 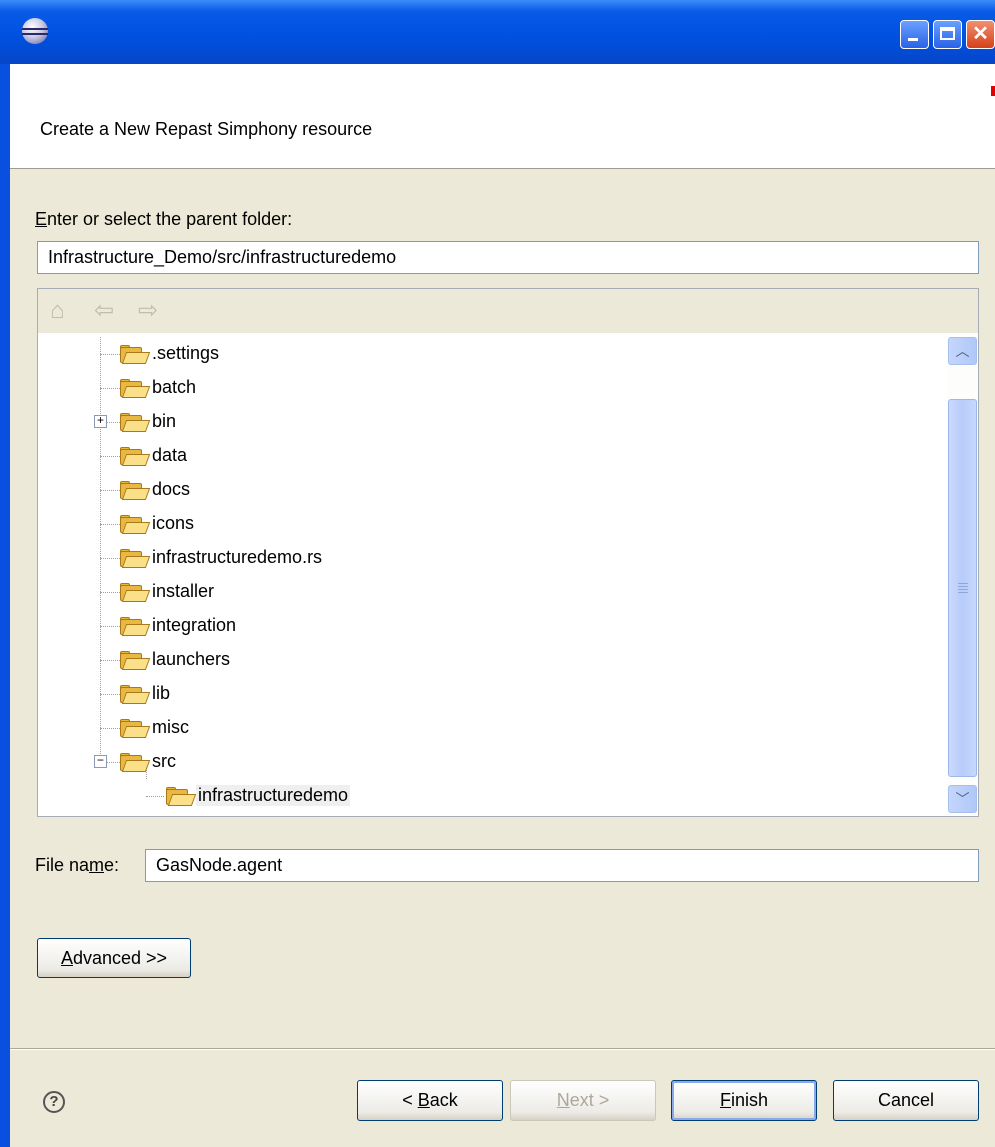 What do you see at coordinates (161, 693) in the screenshot?
I see `tree-item-label: lib` at bounding box center [161, 693].